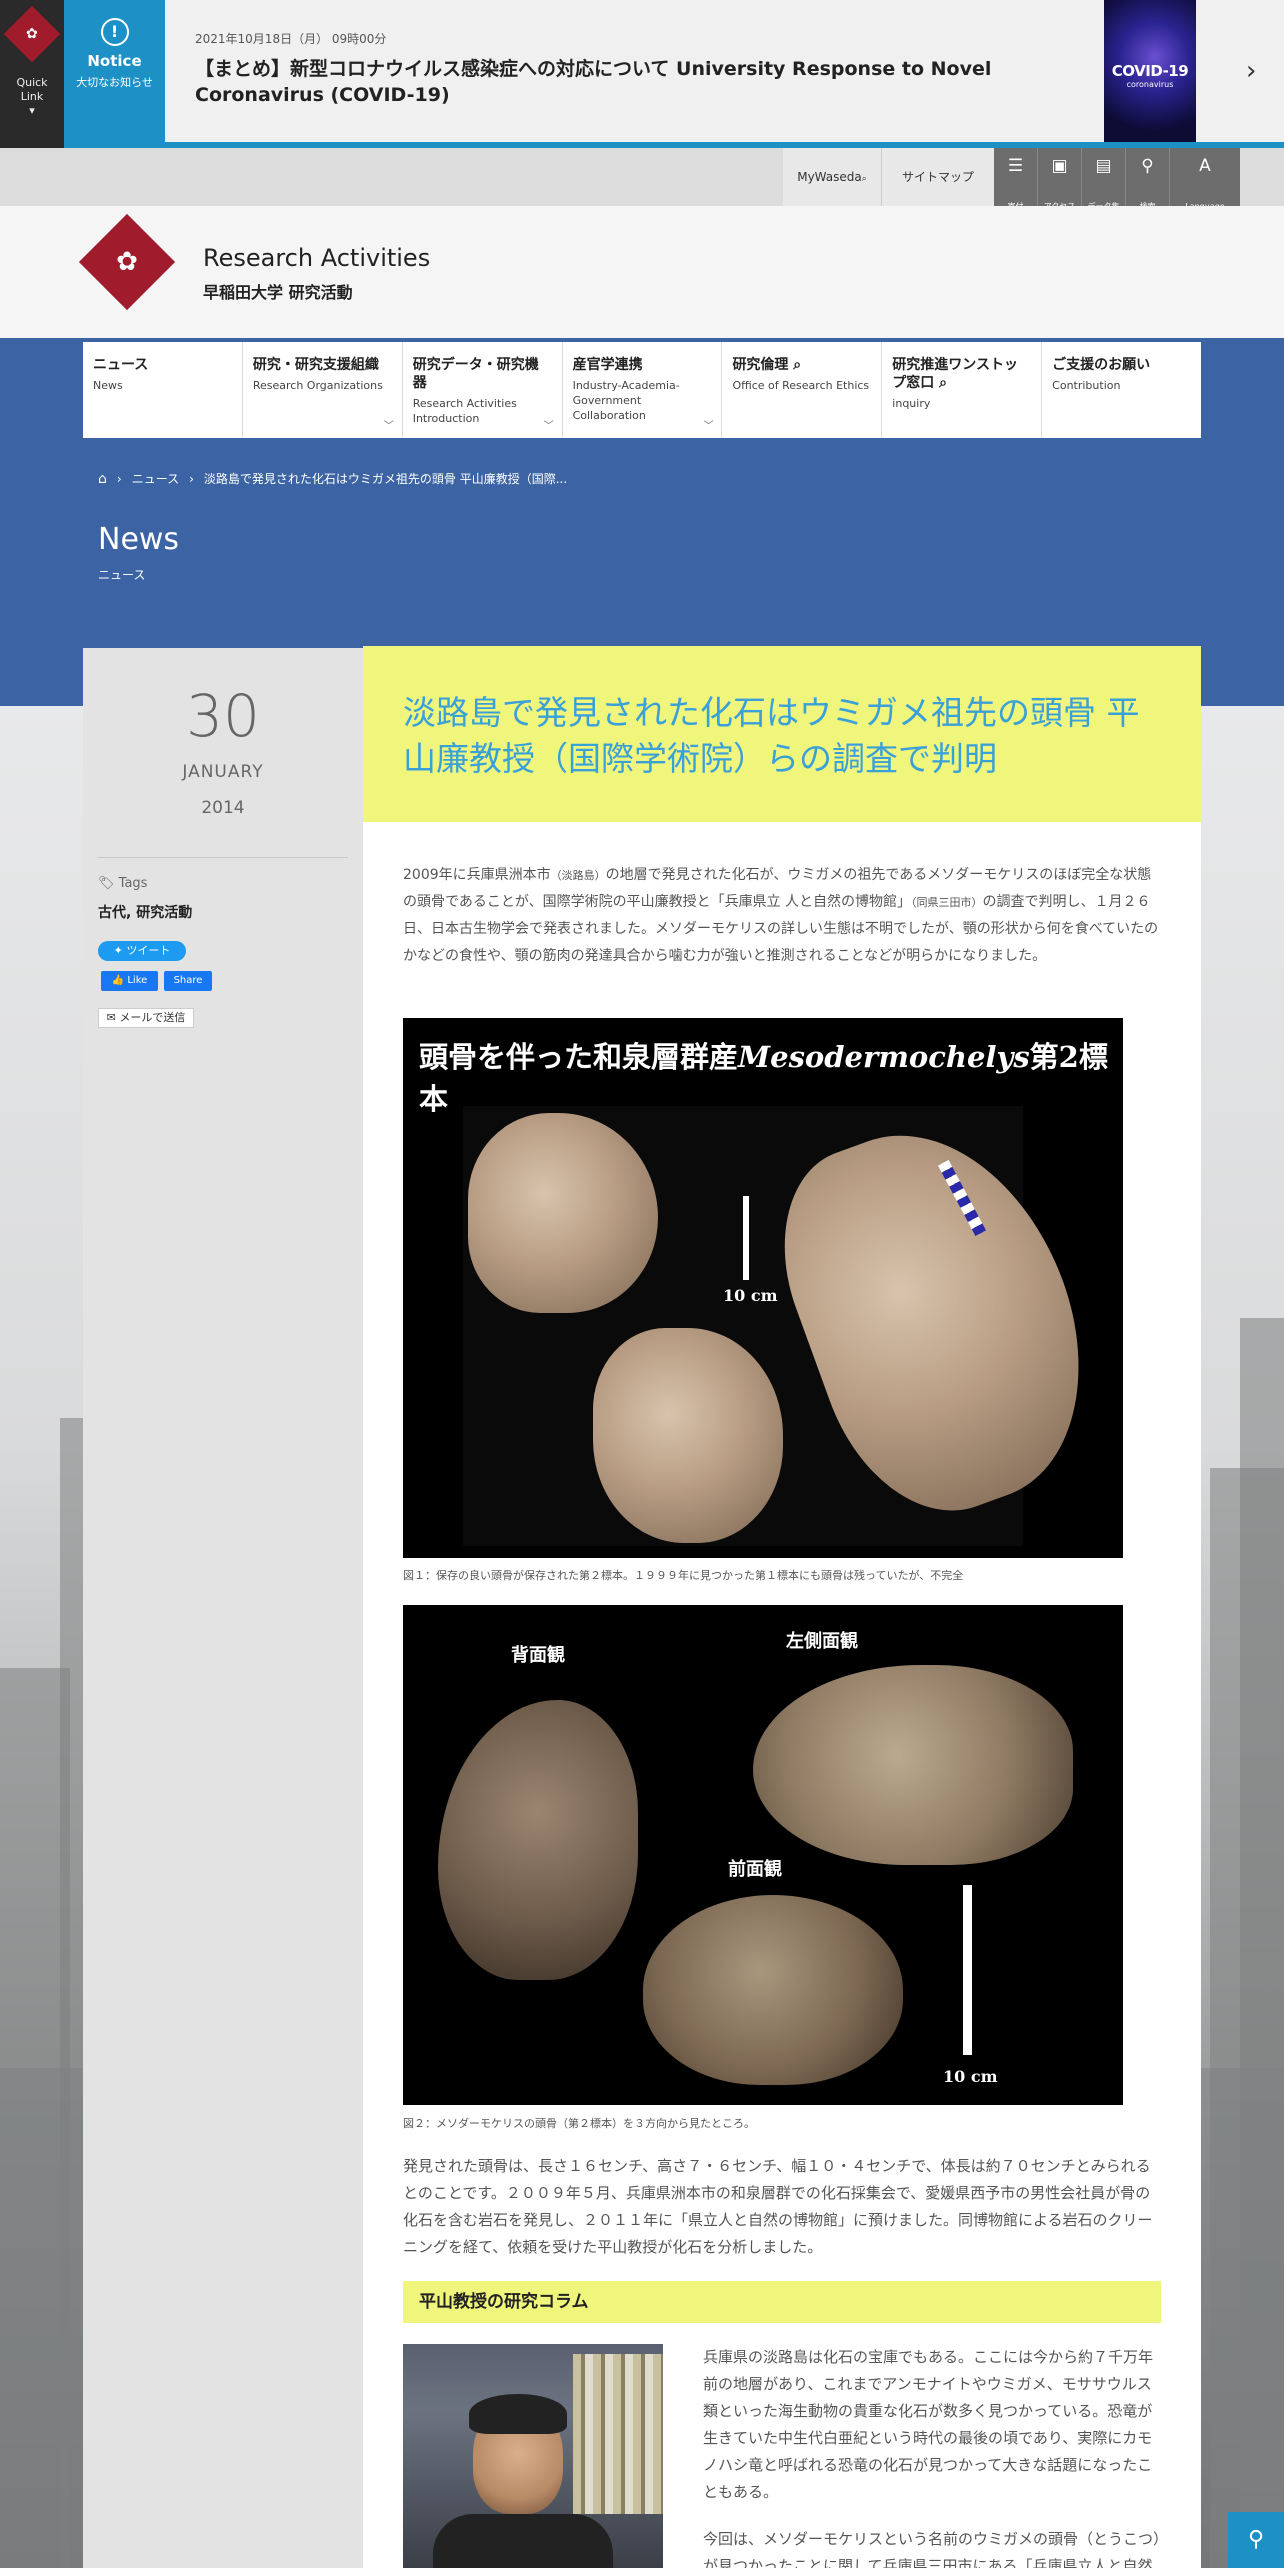 The width and height of the screenshot is (1284, 2568). I want to click on access-button: ▣アクセス, so click(1060, 179).